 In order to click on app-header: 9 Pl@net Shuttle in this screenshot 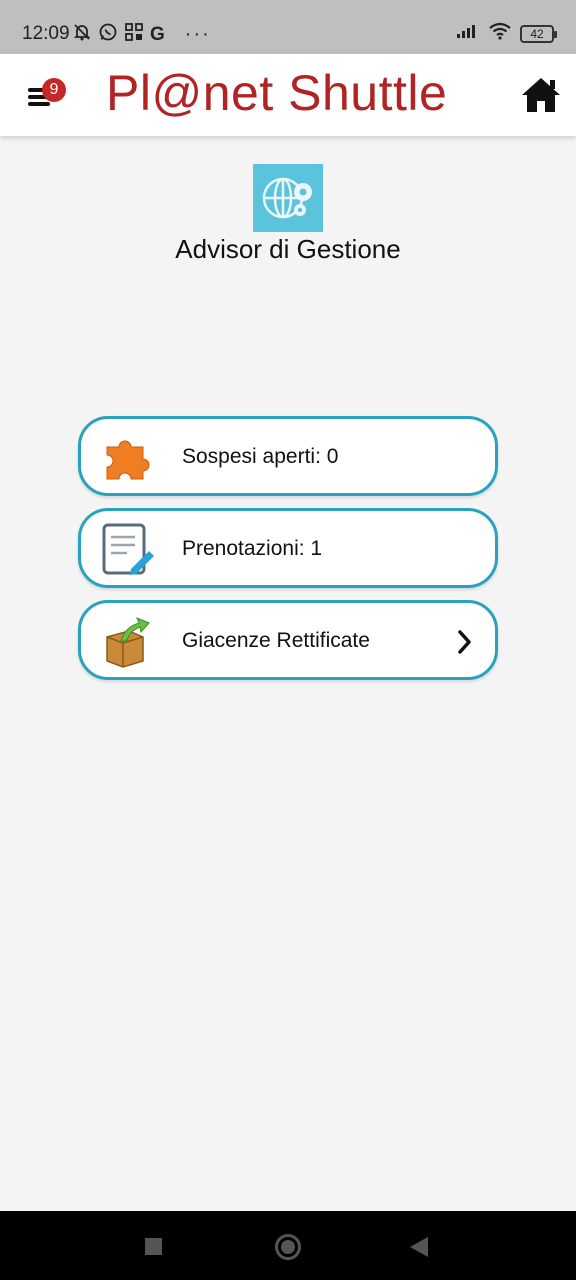, I will do `click(288, 95)`.